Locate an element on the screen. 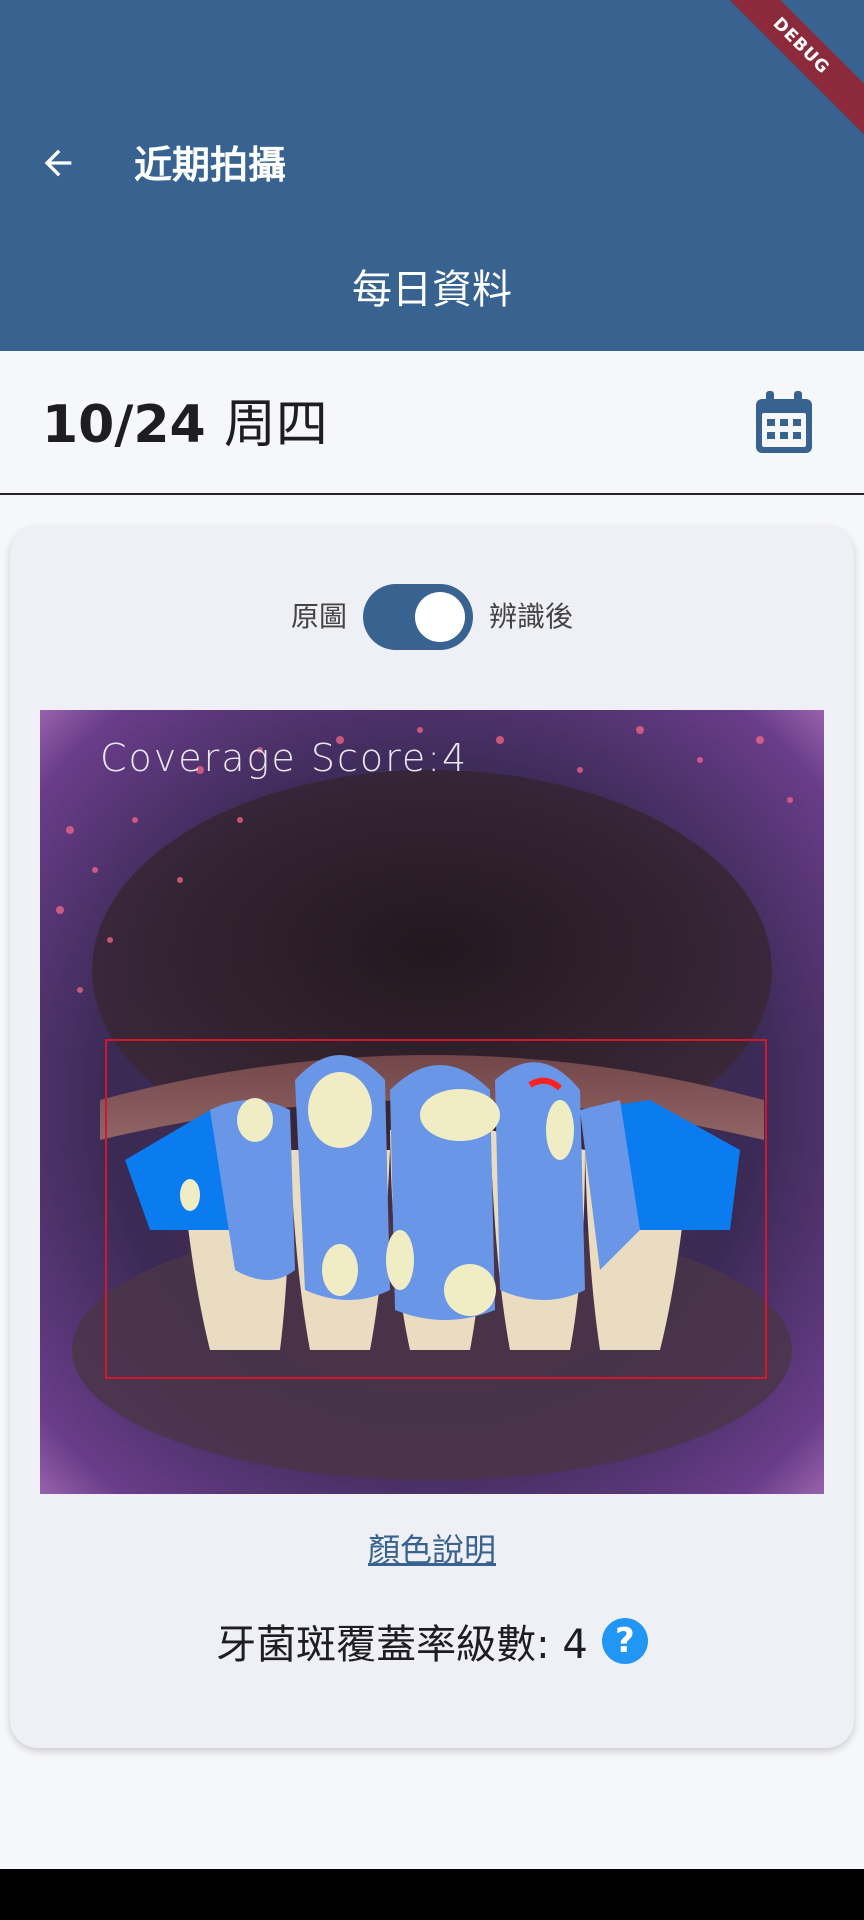 This screenshot has height=1920, width=864. plaque-score-label: 牙菌斑覆蓋率級數: 4 is located at coordinates (402, 1645).